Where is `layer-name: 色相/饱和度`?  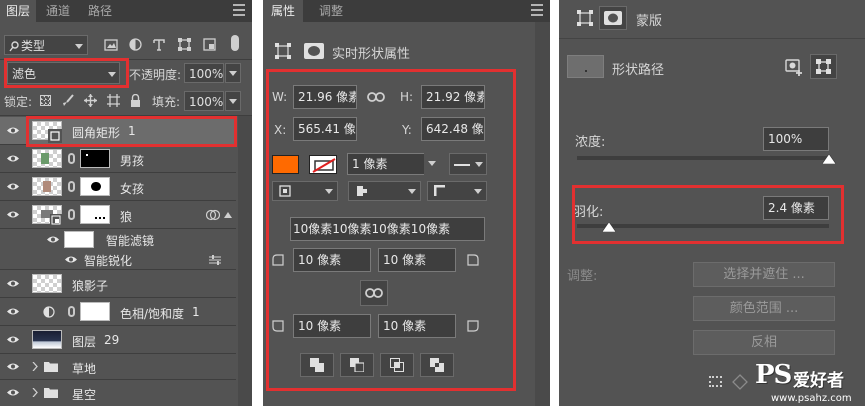
layer-name: 色相/饱和度 is located at coordinates (152, 314).